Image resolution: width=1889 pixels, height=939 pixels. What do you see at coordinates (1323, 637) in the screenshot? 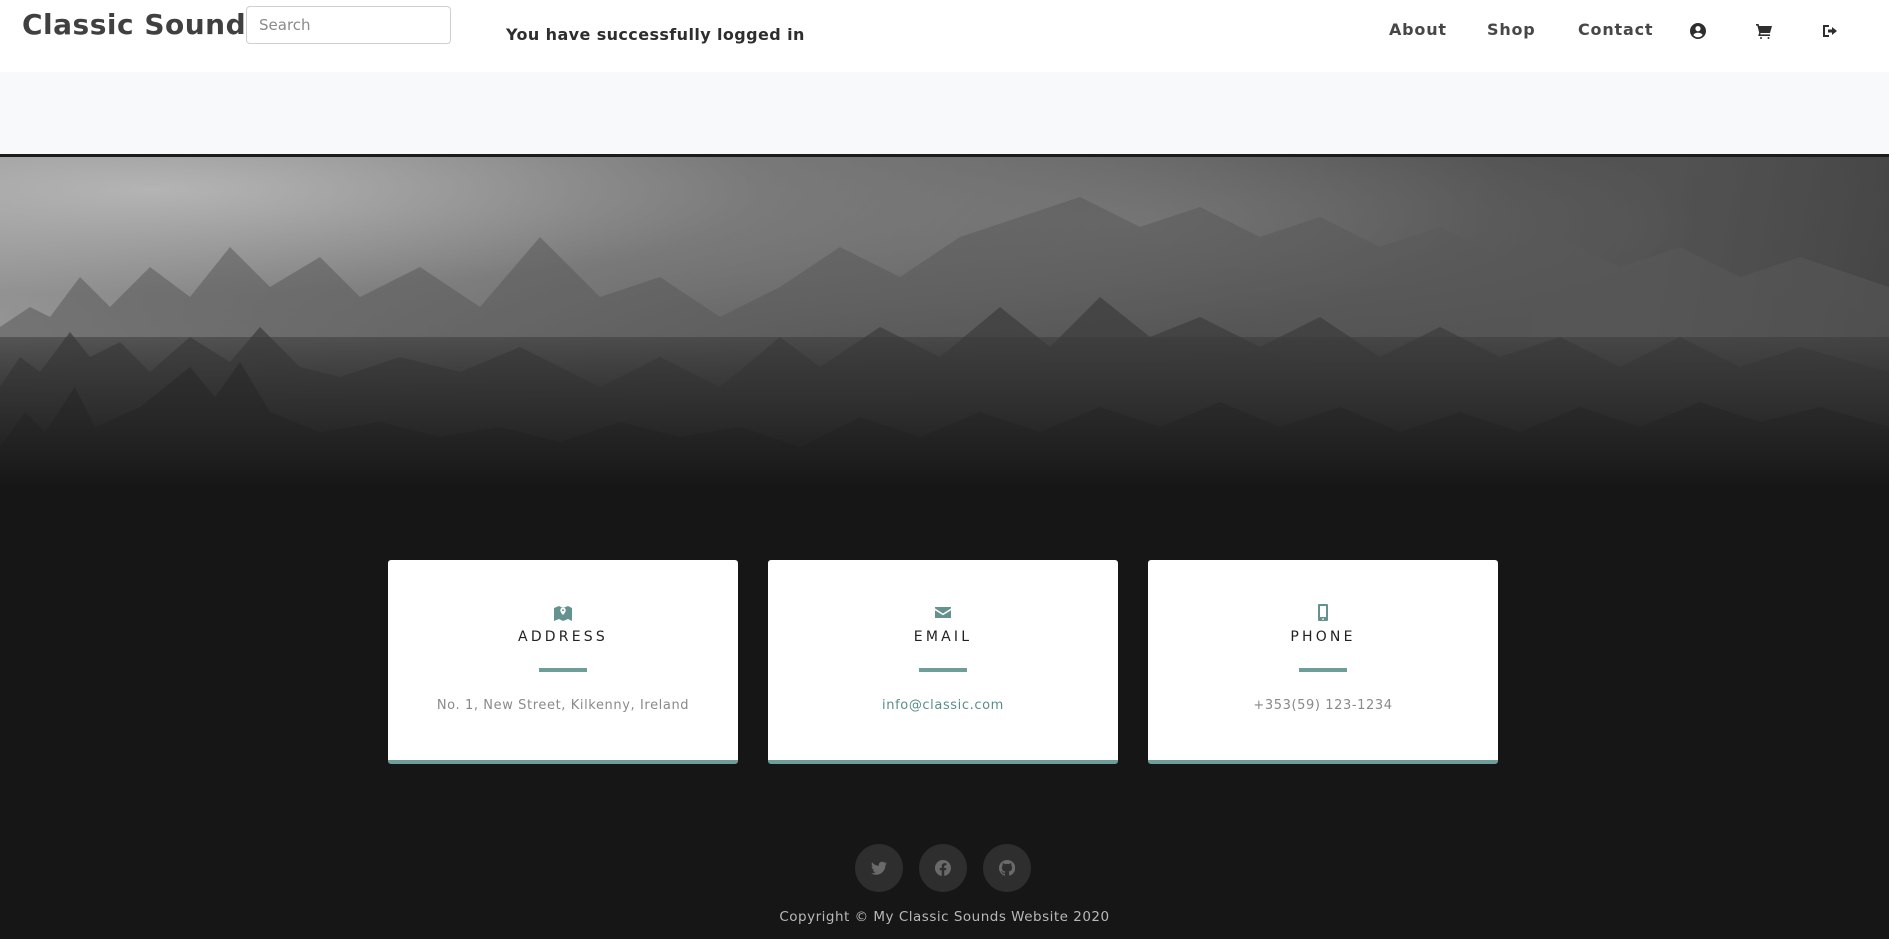
I see `card-title: PHONE` at bounding box center [1323, 637].